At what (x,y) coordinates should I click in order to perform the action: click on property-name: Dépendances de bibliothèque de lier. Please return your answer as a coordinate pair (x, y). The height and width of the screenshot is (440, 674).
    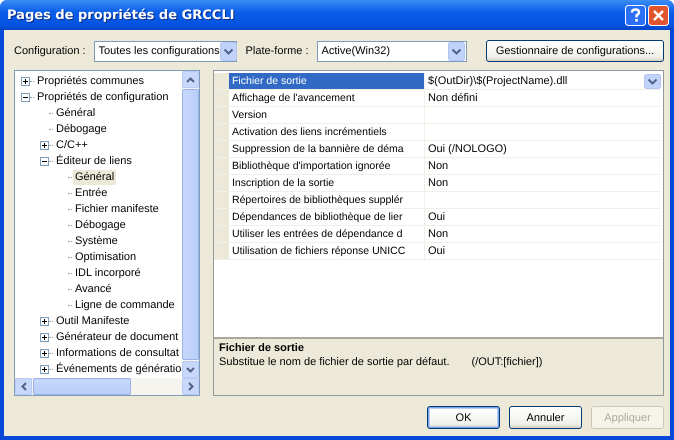
    Looking at the image, I should click on (327, 217).